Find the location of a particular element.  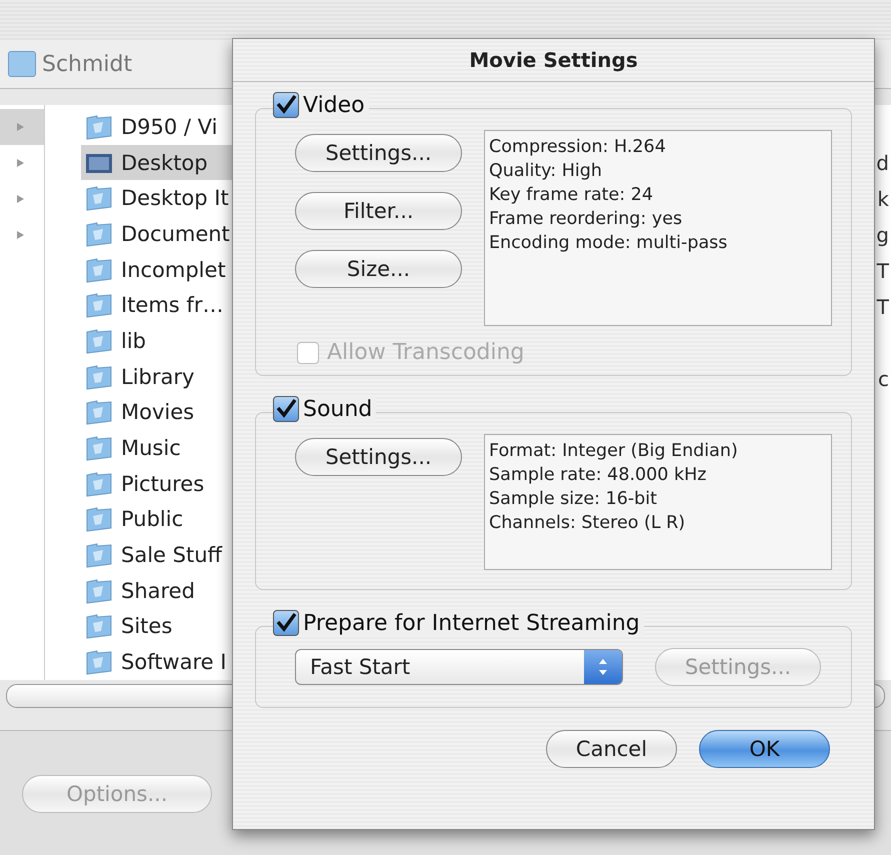

popup-arrows-icon is located at coordinates (603, 667).